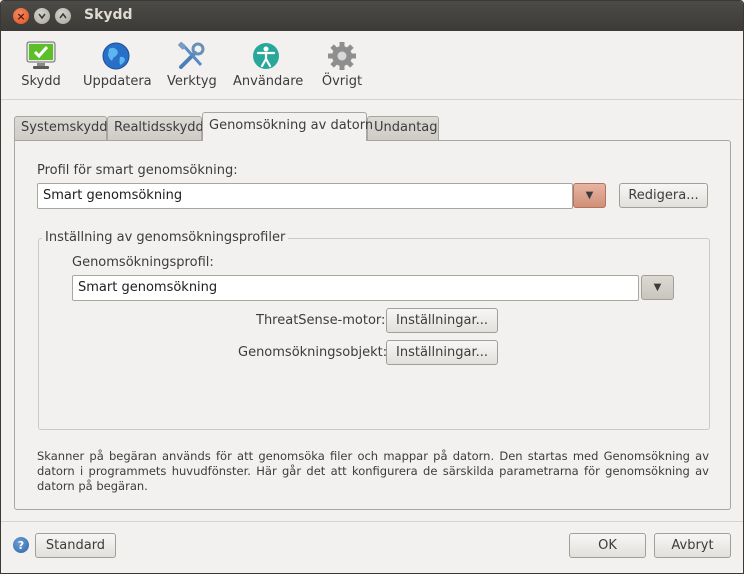  Describe the element at coordinates (63, 16) in the screenshot. I see `maximize-icon` at that location.